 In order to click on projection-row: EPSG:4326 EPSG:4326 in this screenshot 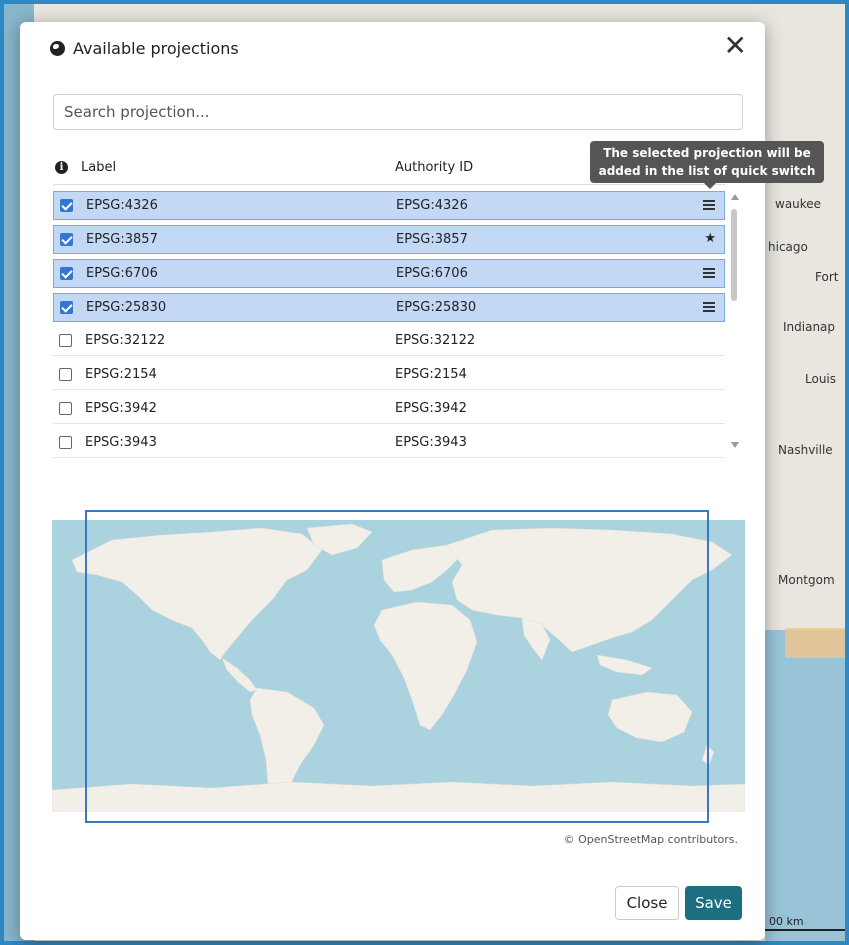, I will do `click(389, 205)`.